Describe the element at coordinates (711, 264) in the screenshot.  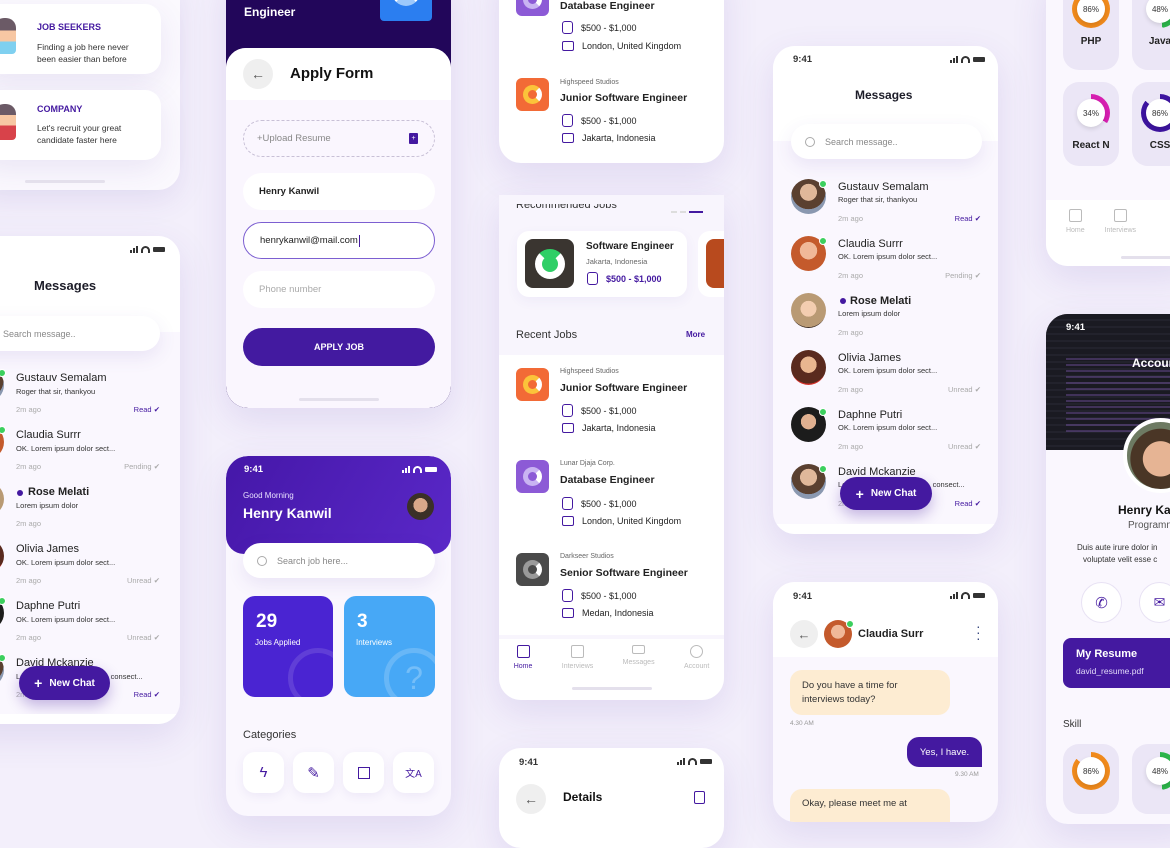
I see `recommended-job-card-next` at that location.